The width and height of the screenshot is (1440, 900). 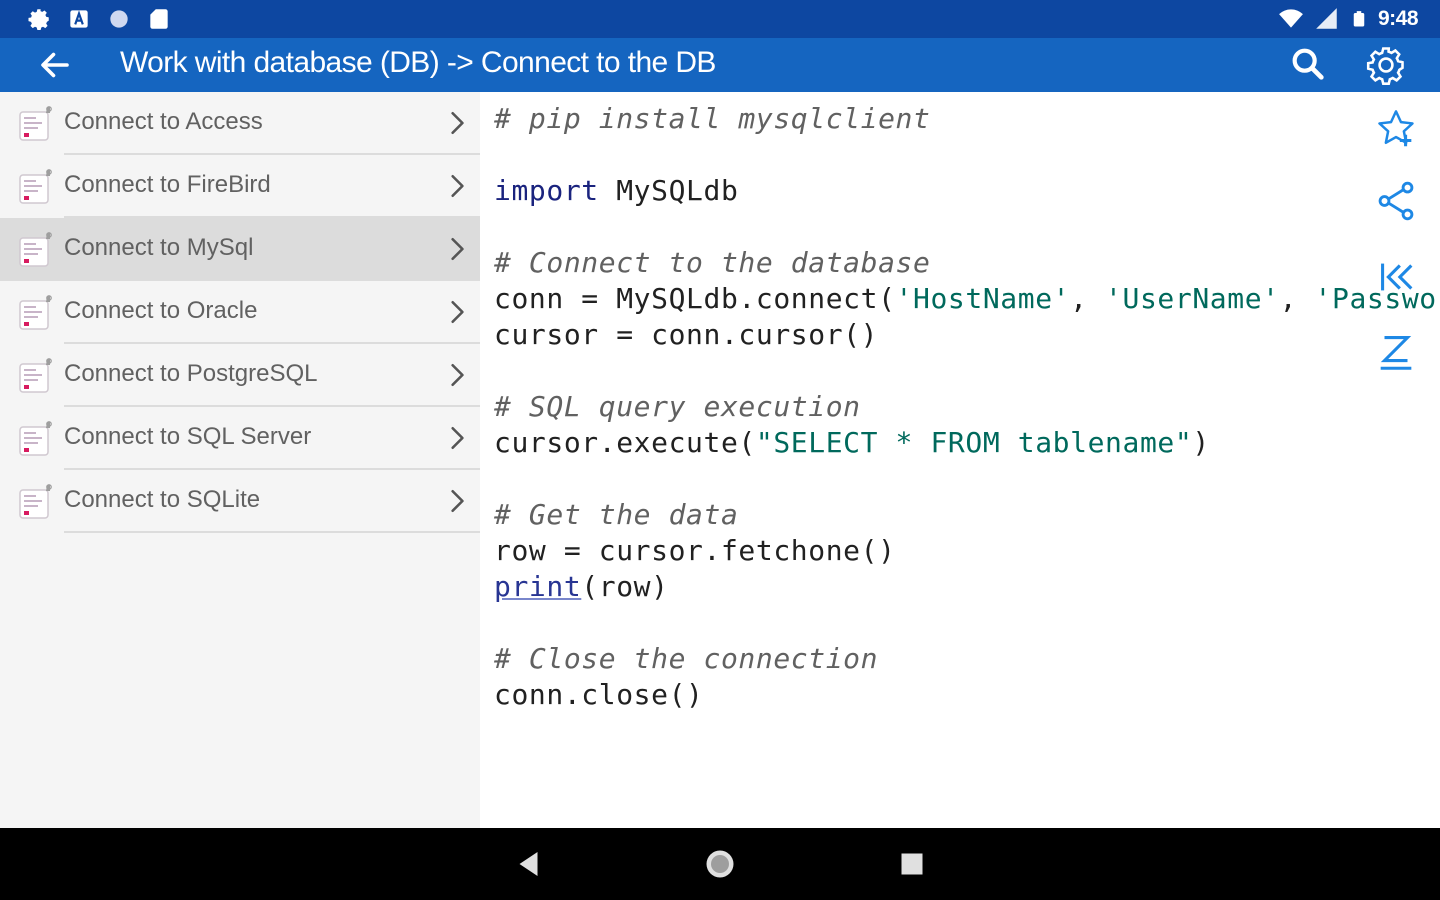 I want to click on code-line: # Connect to the database, so click(x=712, y=262).